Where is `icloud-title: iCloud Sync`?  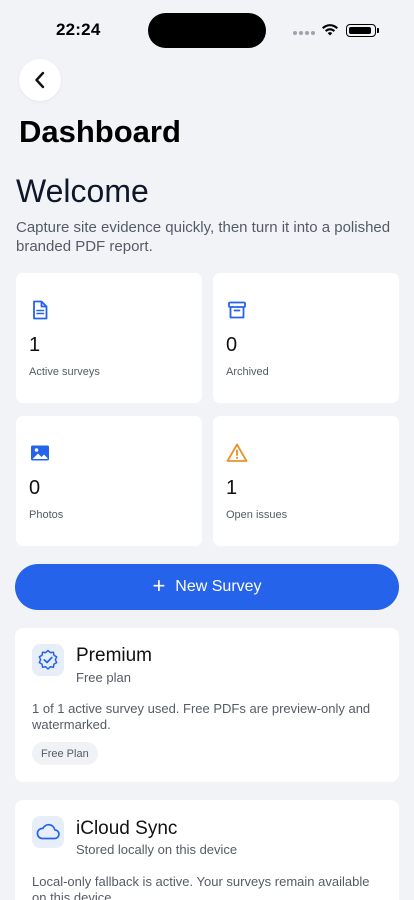 icloud-title: iCloud Sync is located at coordinates (127, 828).